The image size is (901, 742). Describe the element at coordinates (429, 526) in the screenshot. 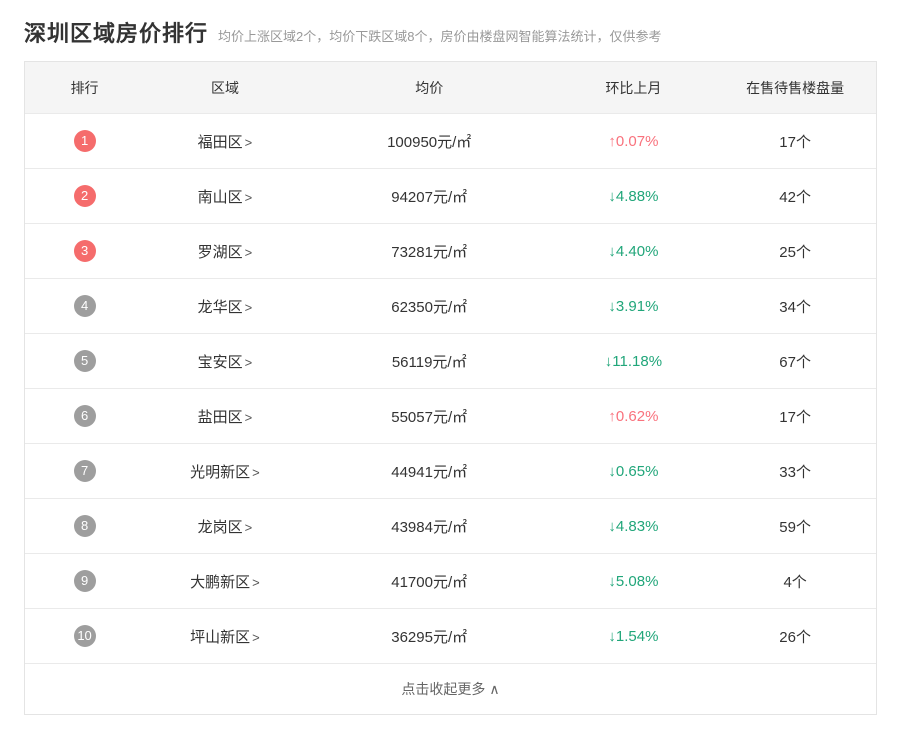

I see `price-cell: 43984元/㎡` at that location.